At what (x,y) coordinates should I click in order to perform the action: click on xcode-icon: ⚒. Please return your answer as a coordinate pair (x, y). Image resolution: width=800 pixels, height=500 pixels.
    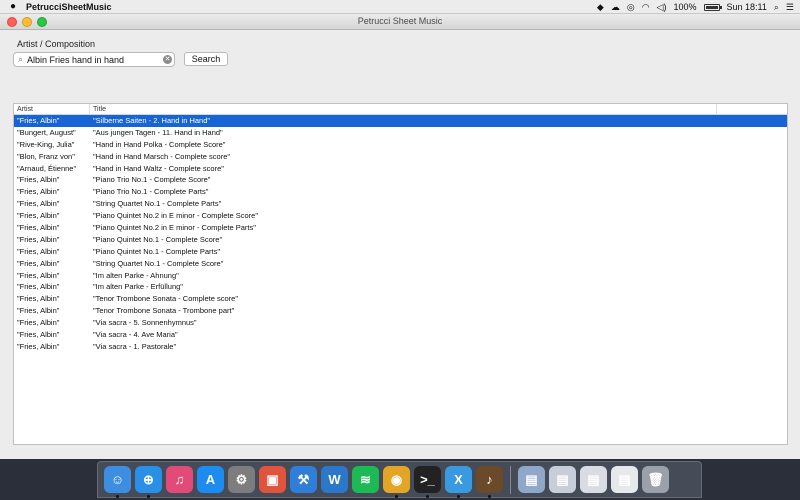
    Looking at the image, I should click on (303, 479).